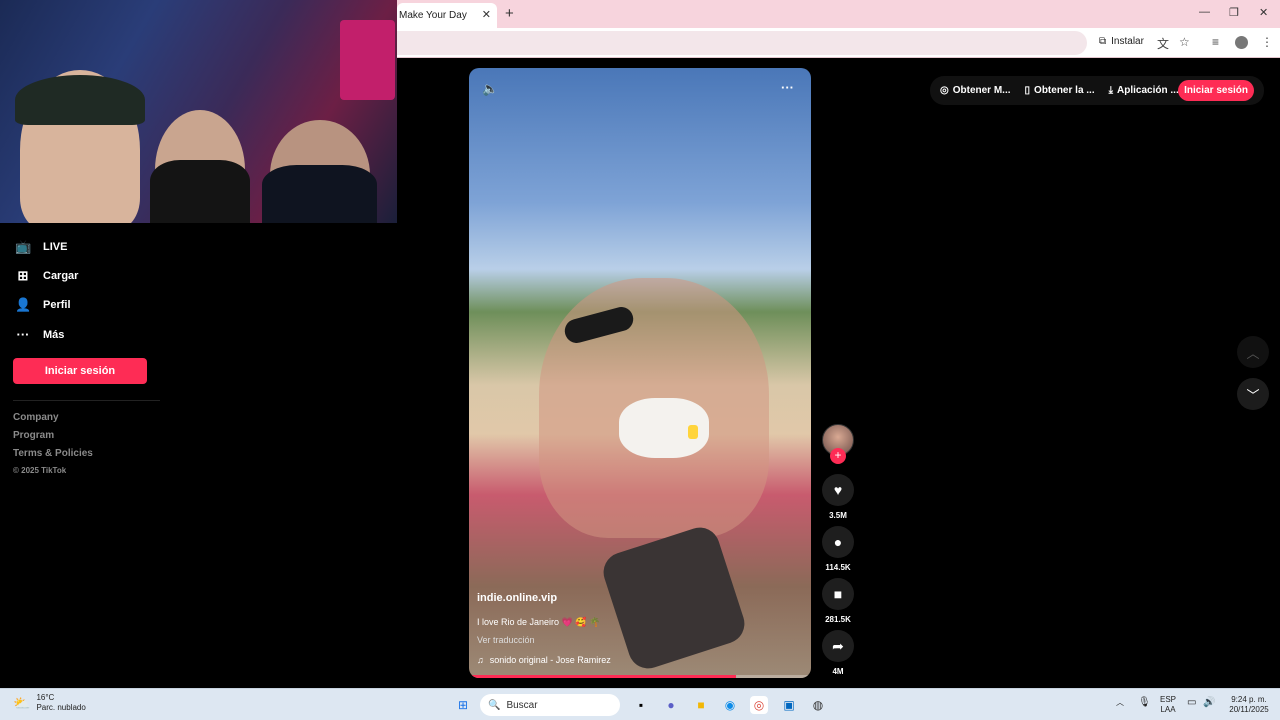 Image resolution: width=1280 pixels, height=720 pixels. I want to click on comment-icon: ●, so click(838, 542).